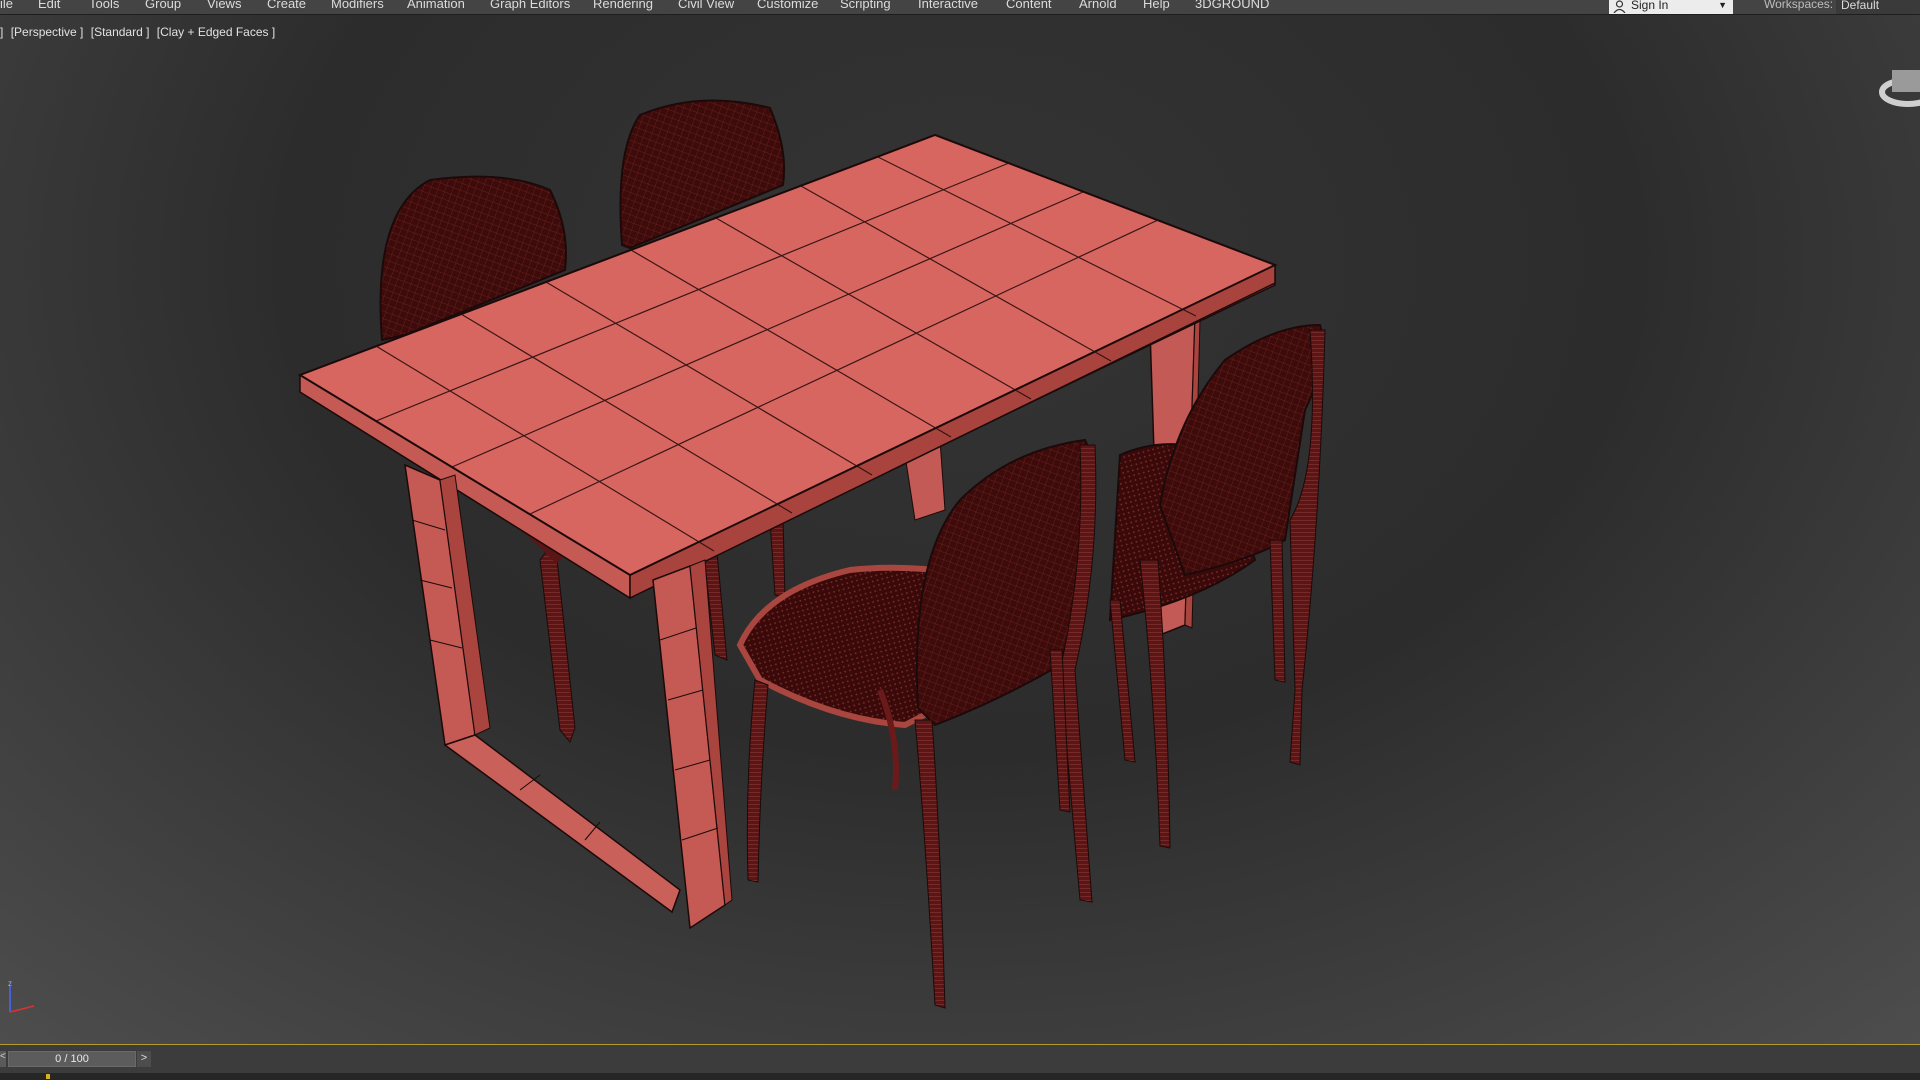 This screenshot has width=1920, height=1080. I want to click on current-frame-marker, so click(48, 1076).